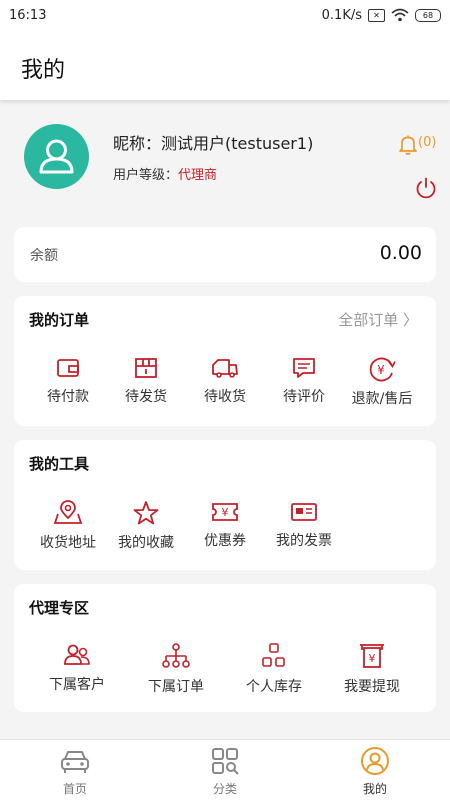 The height and width of the screenshot is (801, 450). What do you see at coordinates (68, 381) in the screenshot?
I see `order-pending-payment: 待付款` at bounding box center [68, 381].